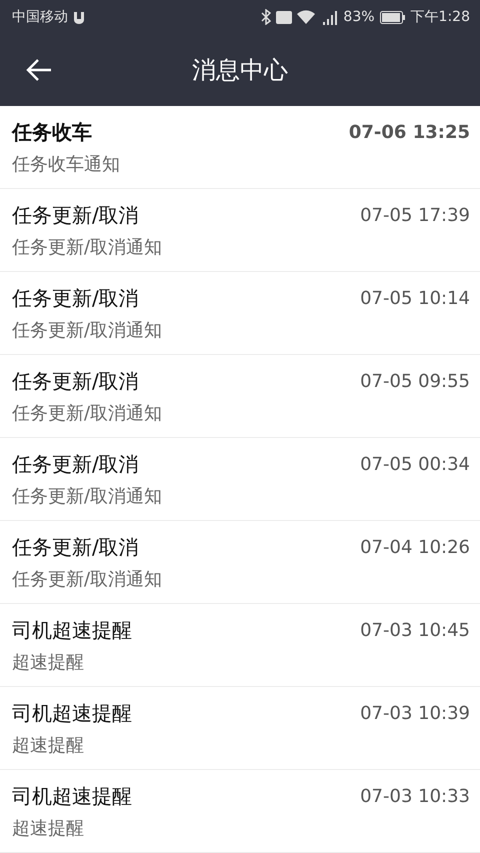 This screenshot has width=480, height=853. I want to click on message-time: 07-05 00:34, so click(415, 464).